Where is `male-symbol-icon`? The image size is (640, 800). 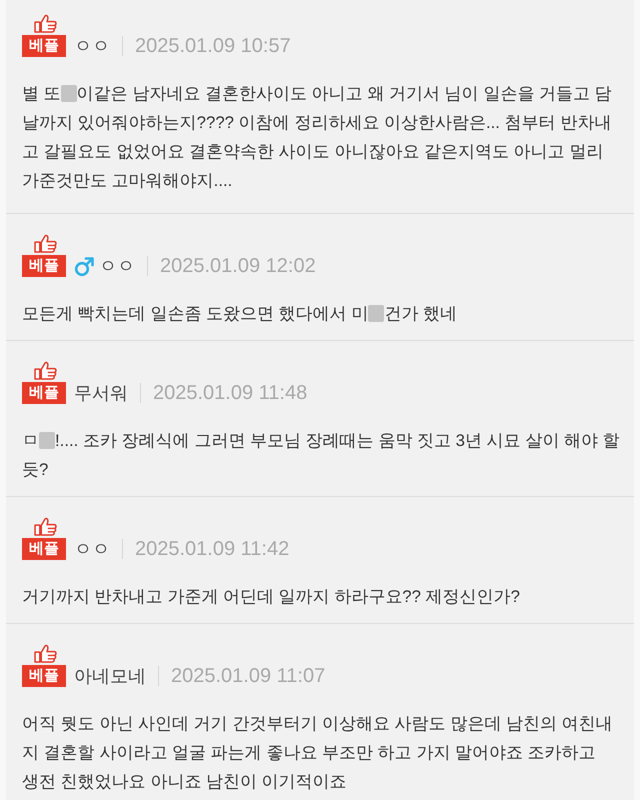
male-symbol-icon is located at coordinates (84, 266).